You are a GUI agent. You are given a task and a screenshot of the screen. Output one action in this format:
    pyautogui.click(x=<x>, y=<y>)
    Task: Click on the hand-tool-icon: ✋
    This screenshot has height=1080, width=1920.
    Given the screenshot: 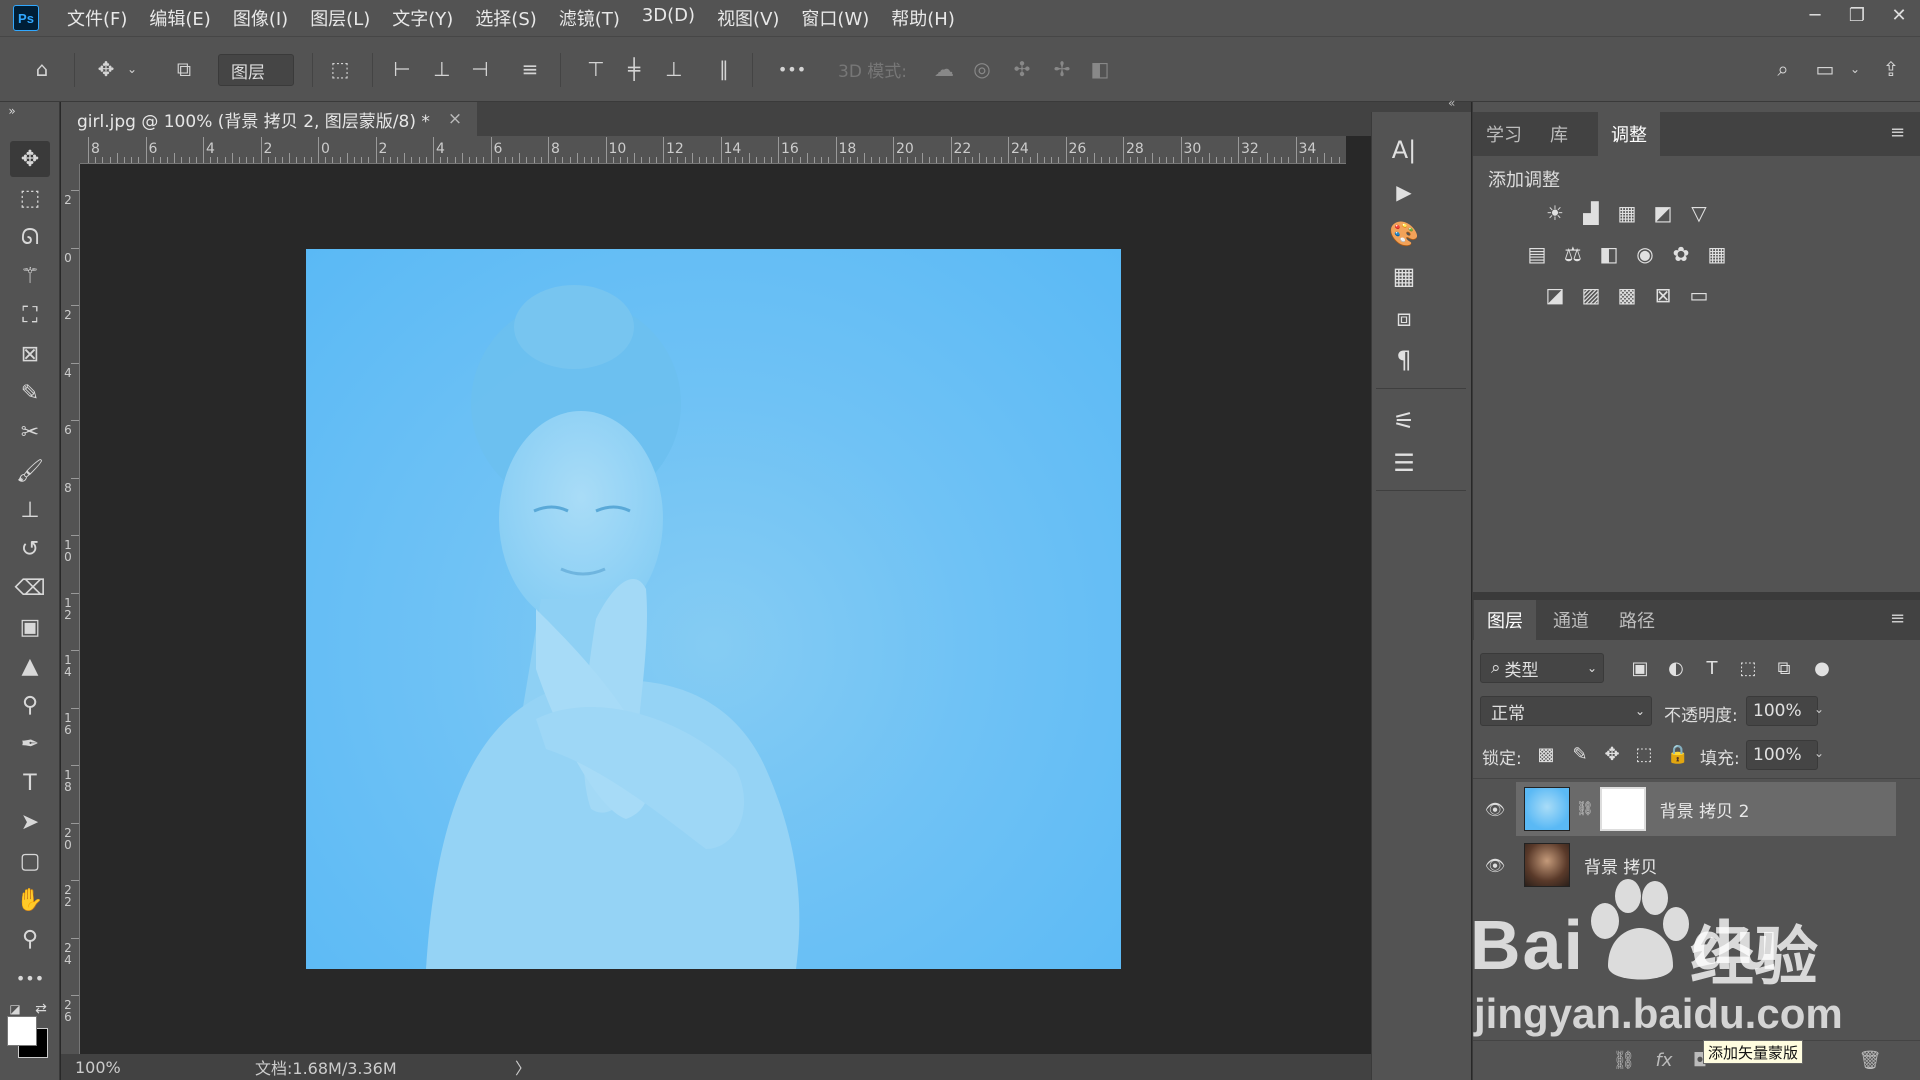 What is the action you would take?
    pyautogui.click(x=30, y=900)
    